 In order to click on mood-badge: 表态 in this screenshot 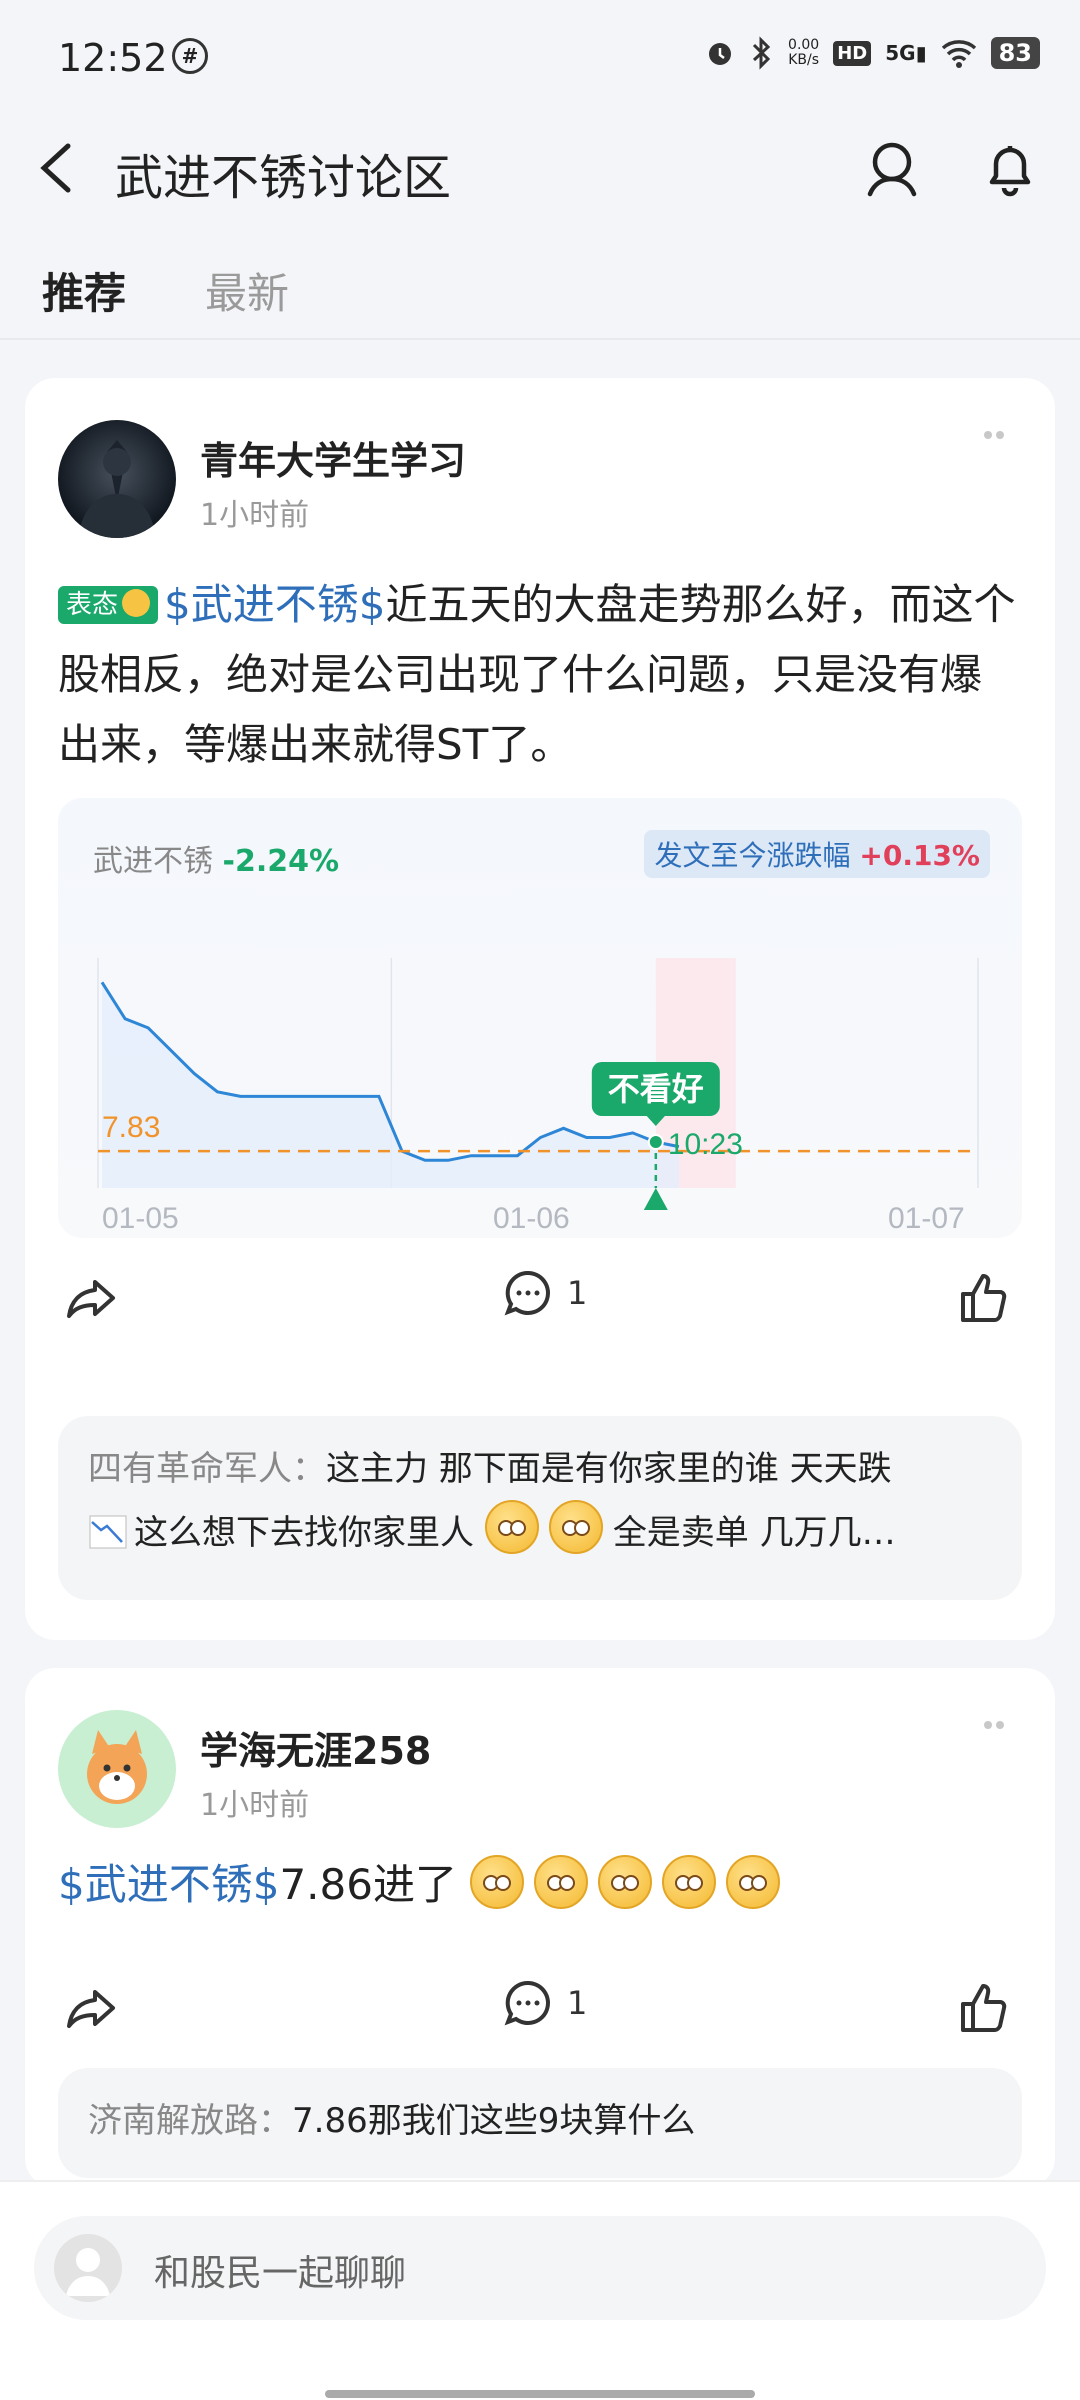, I will do `click(108, 605)`.